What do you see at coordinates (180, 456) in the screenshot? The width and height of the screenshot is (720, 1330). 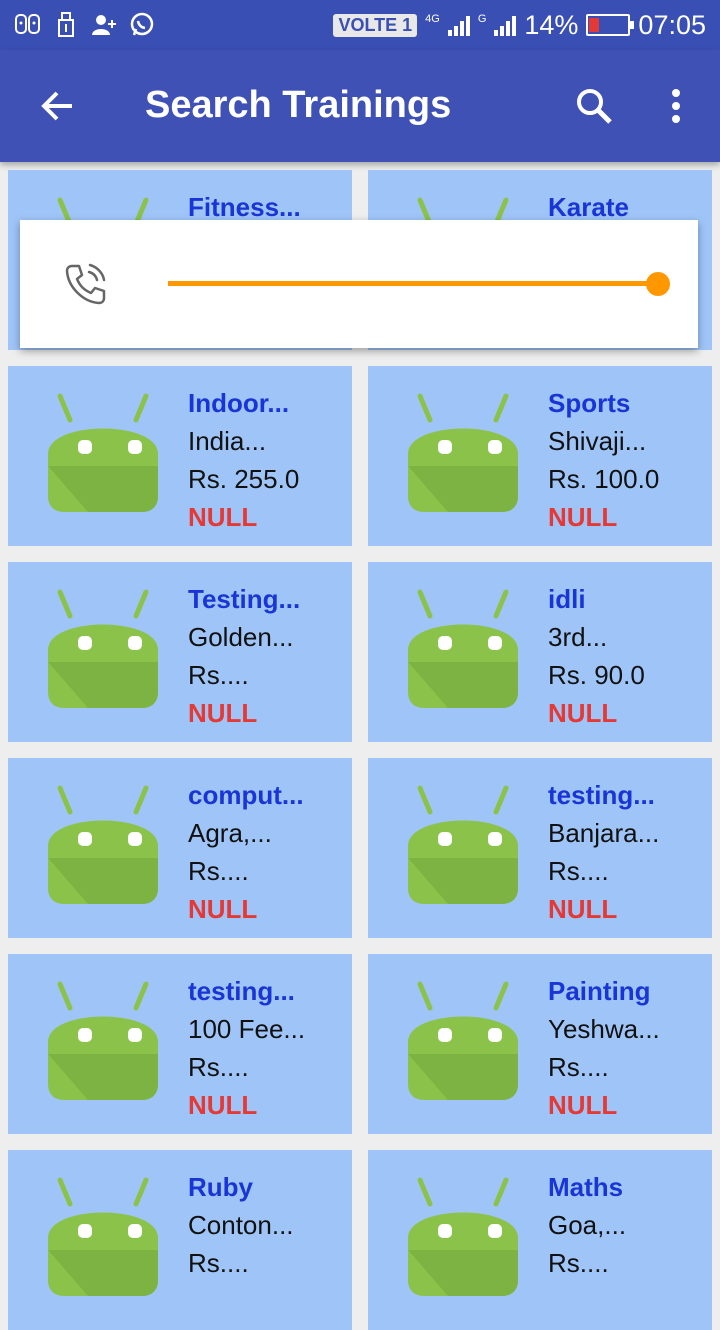 I see `training-card: Indoor... India... Rs. 255.0 NULL` at bounding box center [180, 456].